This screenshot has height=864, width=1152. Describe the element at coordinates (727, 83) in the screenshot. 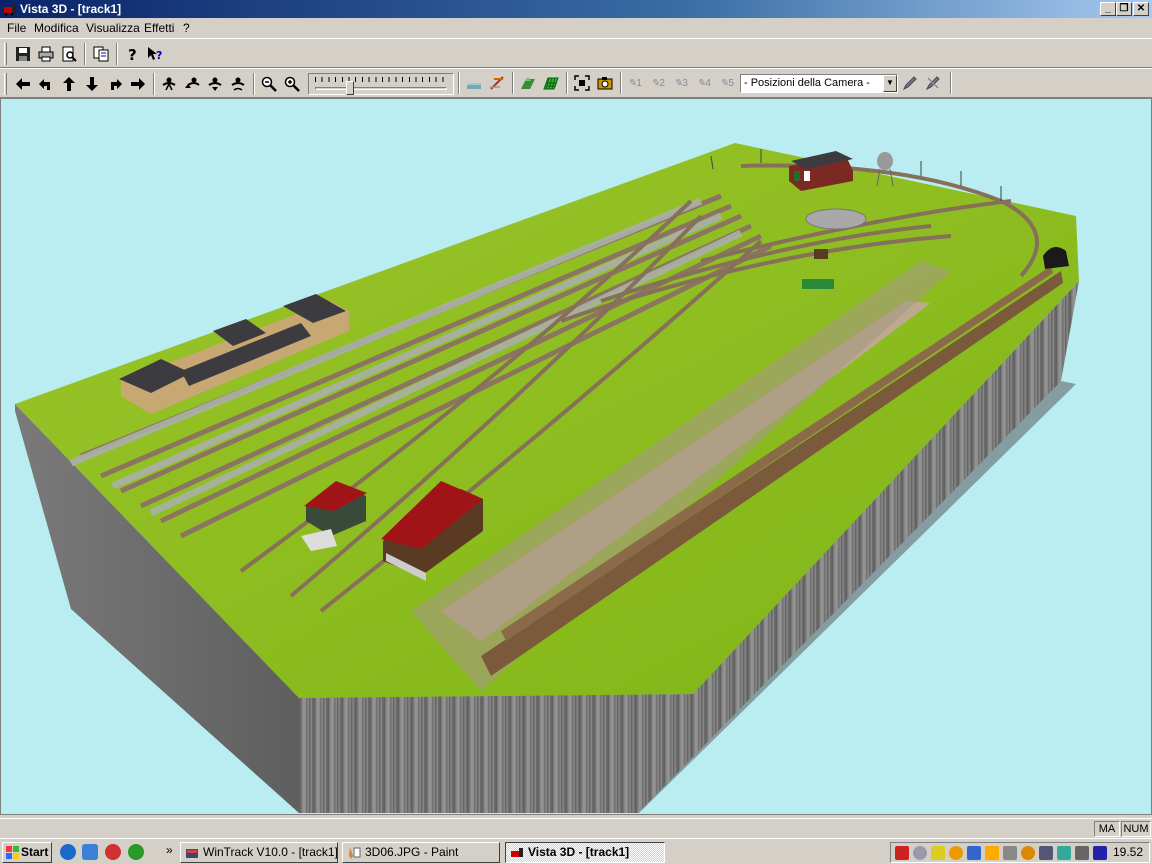

I see `camera-preset-5: ✎ 5` at that location.